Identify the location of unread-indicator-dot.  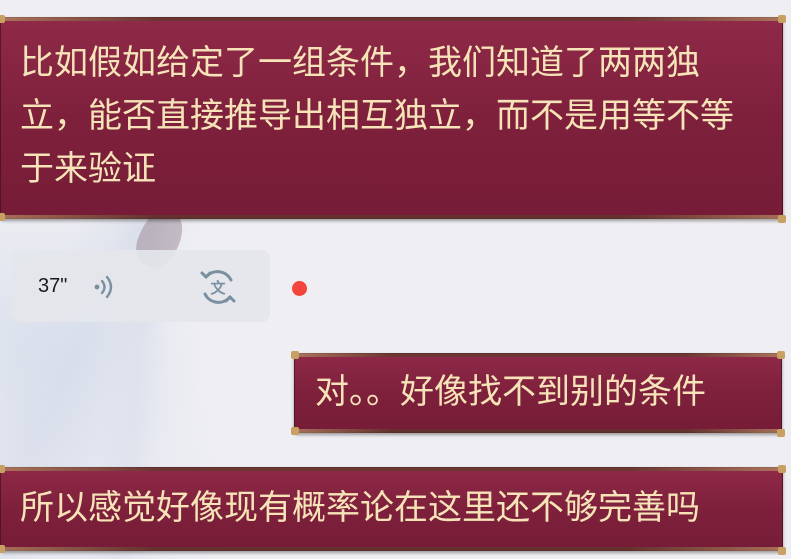
(299, 288).